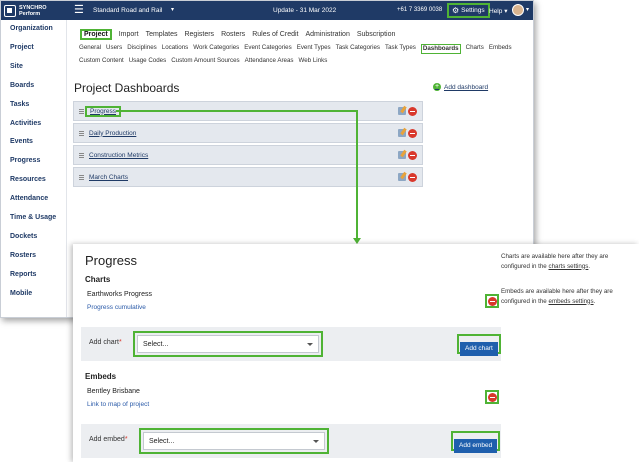 This screenshot has height=462, width=639. Describe the element at coordinates (23, 274) in the screenshot. I see `sidebar-item-reports: Reports` at that location.